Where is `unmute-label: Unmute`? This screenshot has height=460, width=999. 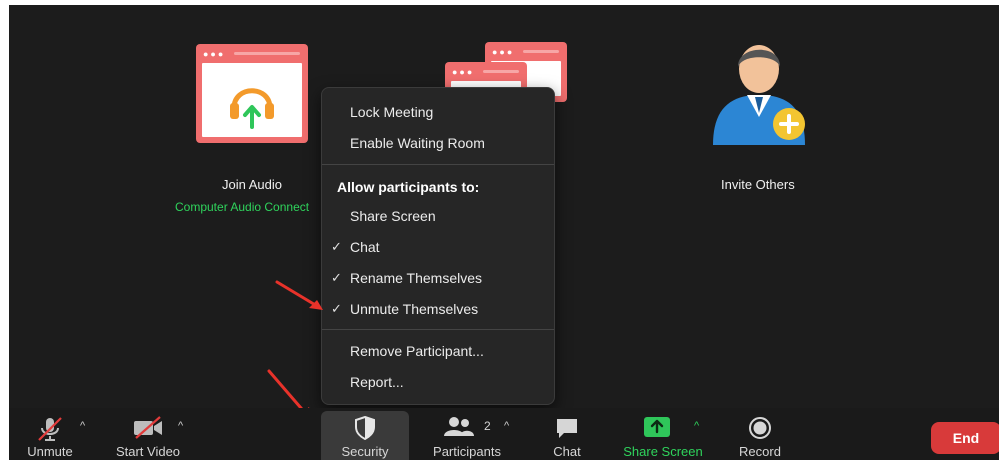 unmute-label: Unmute is located at coordinates (50, 451).